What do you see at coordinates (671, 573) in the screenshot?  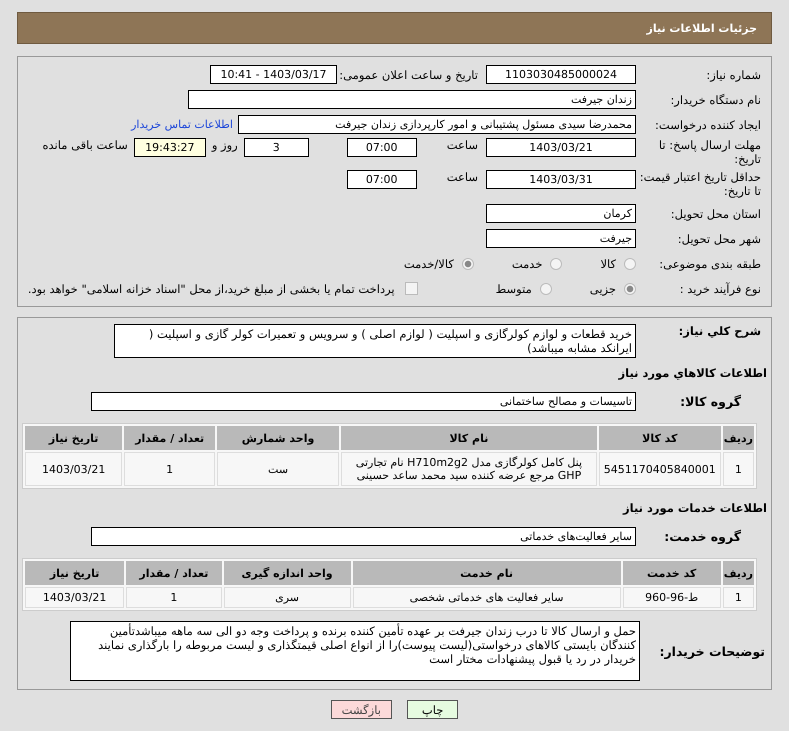 I see `column-header: کد خدمت` at bounding box center [671, 573].